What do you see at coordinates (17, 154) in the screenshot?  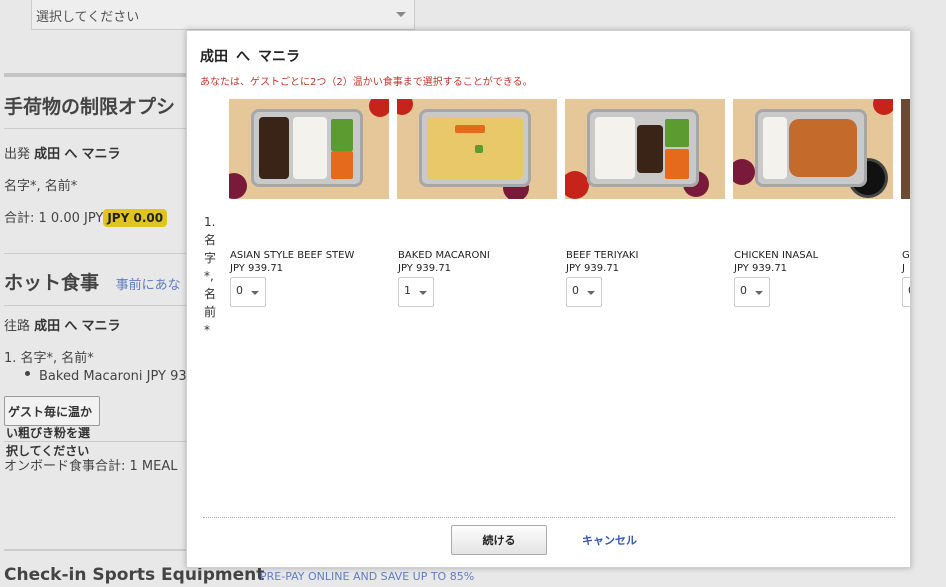 I see `departure-prefix: 出発` at bounding box center [17, 154].